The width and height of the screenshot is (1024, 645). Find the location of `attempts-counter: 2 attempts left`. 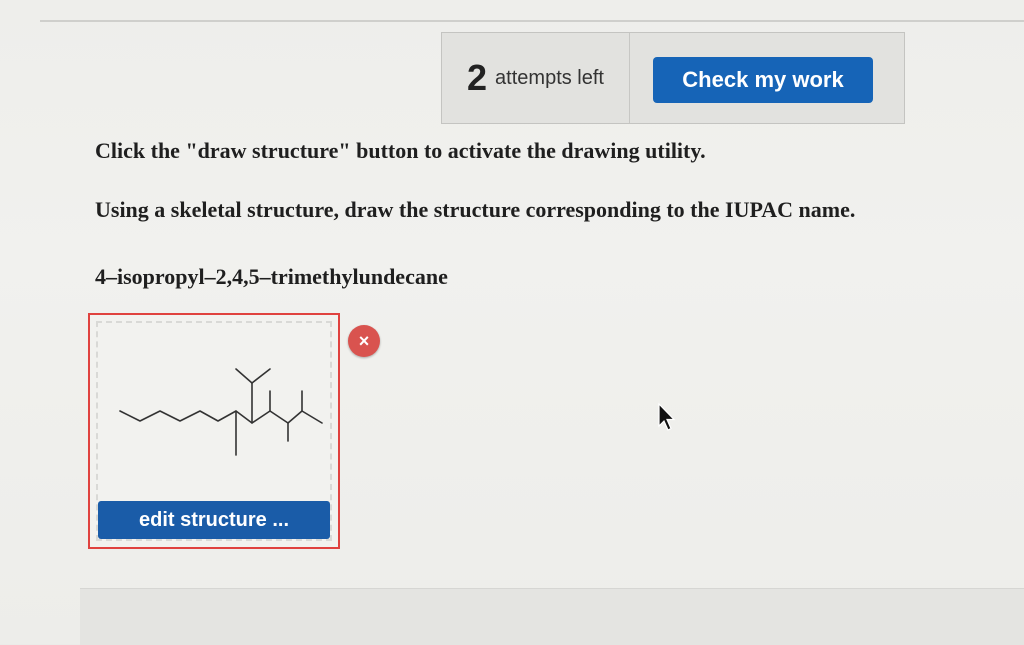

attempts-counter: 2 attempts left is located at coordinates (536, 78).